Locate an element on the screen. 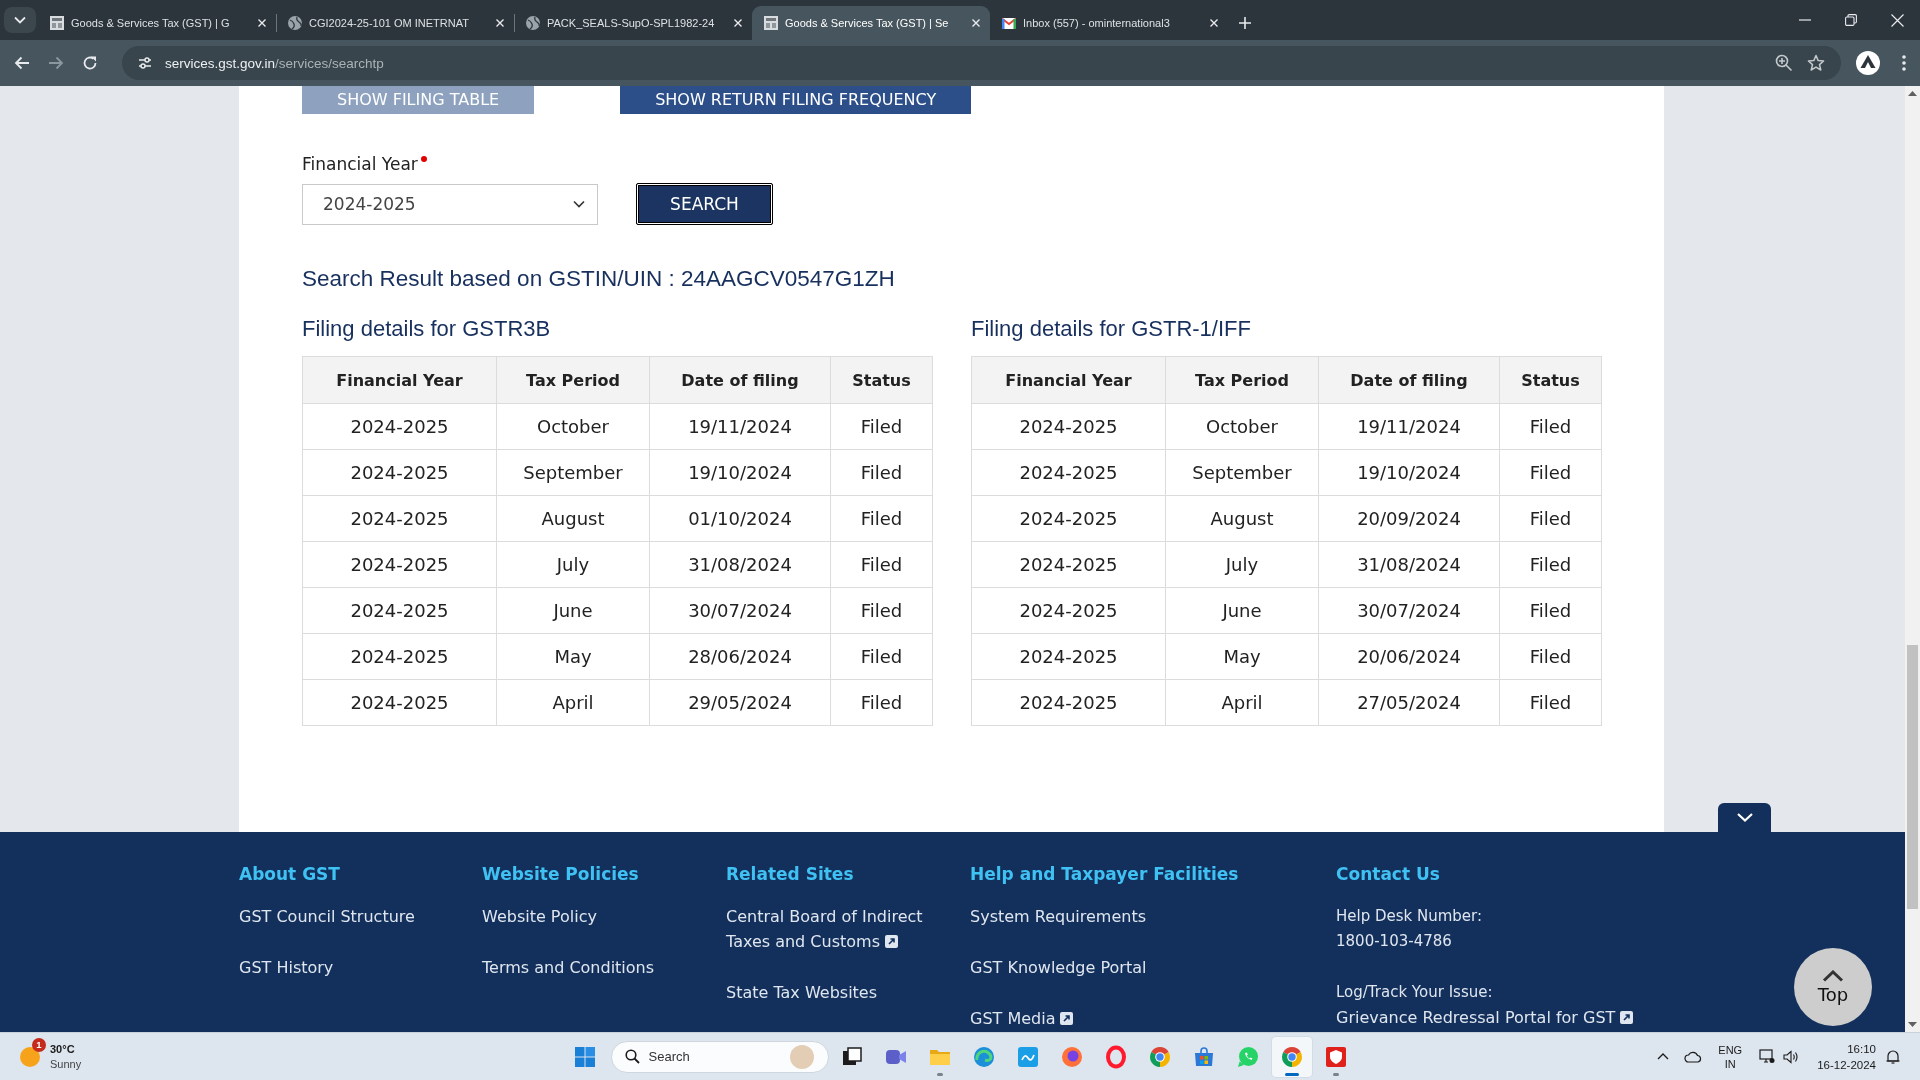 This screenshot has height=1080, width=1920. year-dropdown: 2024-2025 is located at coordinates (450, 204).